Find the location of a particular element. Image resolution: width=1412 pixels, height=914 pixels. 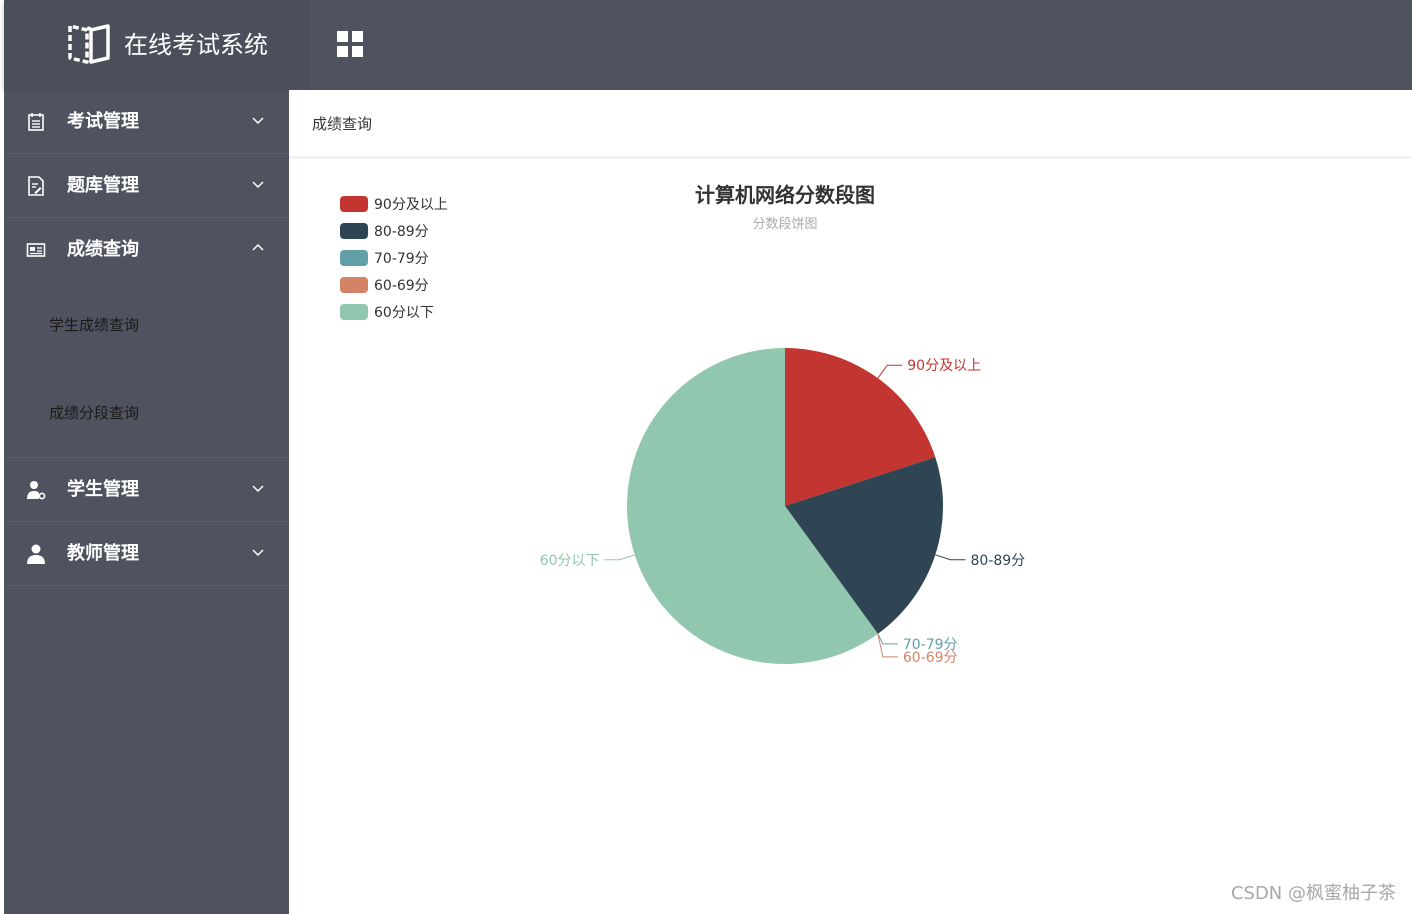

breadcrumb-current: 成绩查询 is located at coordinates (342, 124).